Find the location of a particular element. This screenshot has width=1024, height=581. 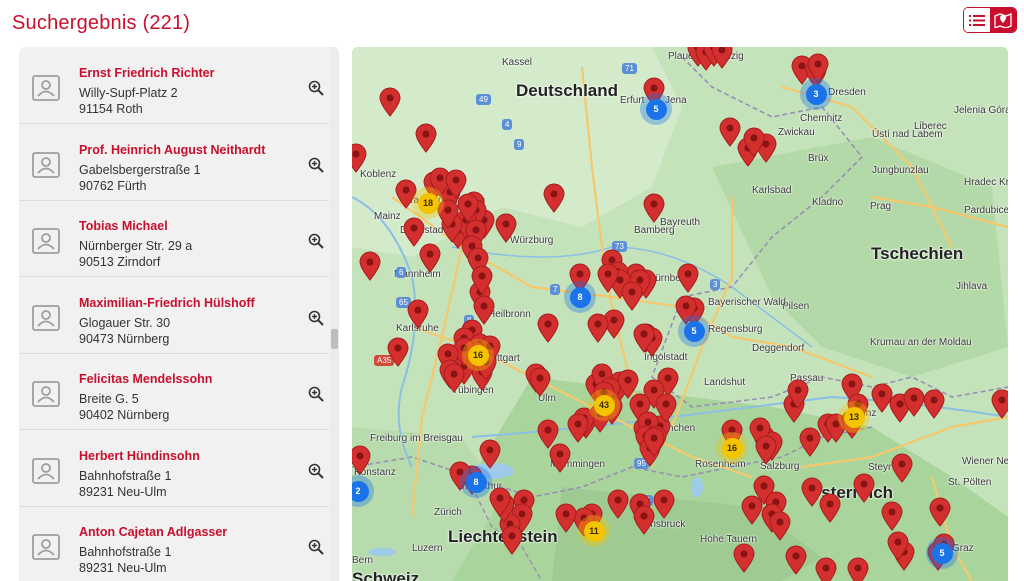

road-number-label: 71 is located at coordinates (629, 68).